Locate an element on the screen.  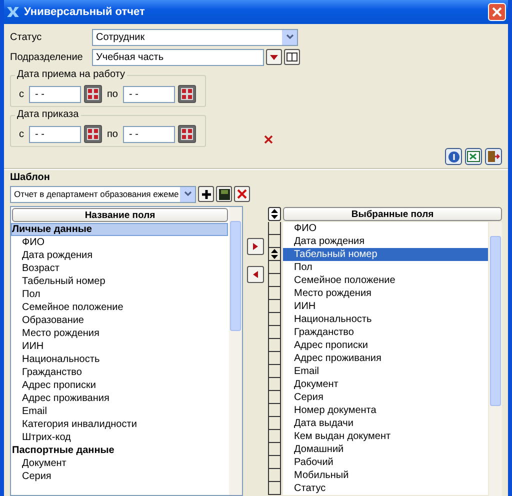
list-item: Статус is located at coordinates (385, 488).